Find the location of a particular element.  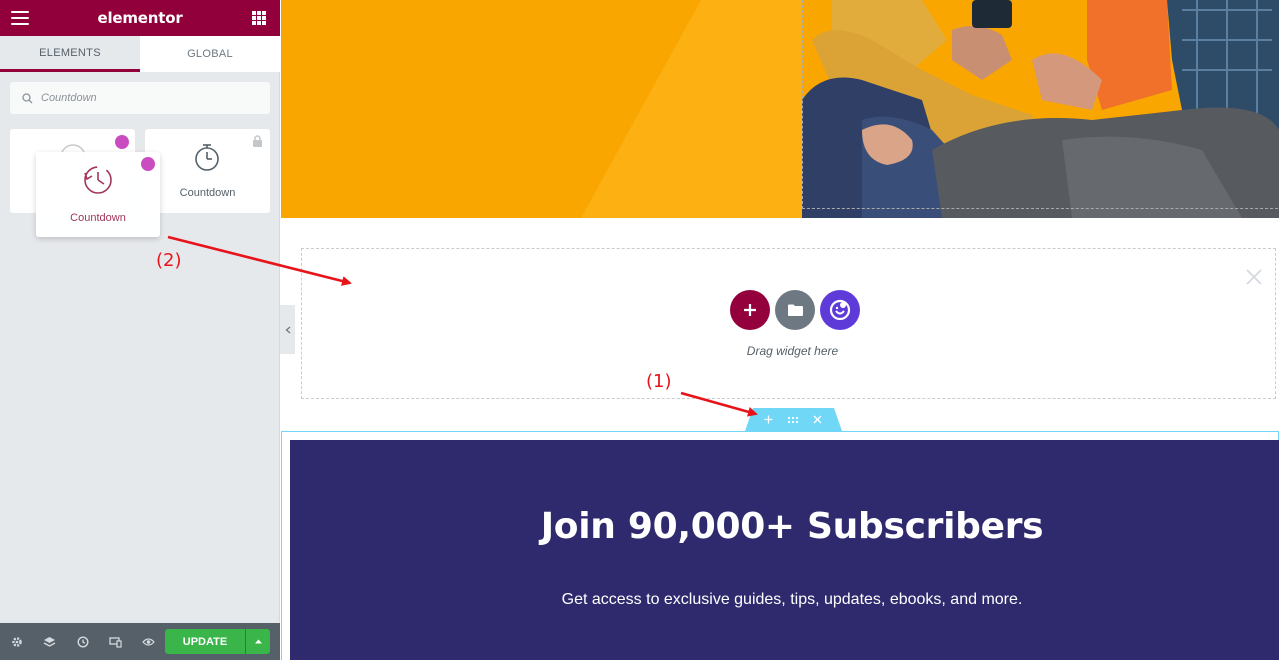

update-options-button is located at coordinates (258, 641).